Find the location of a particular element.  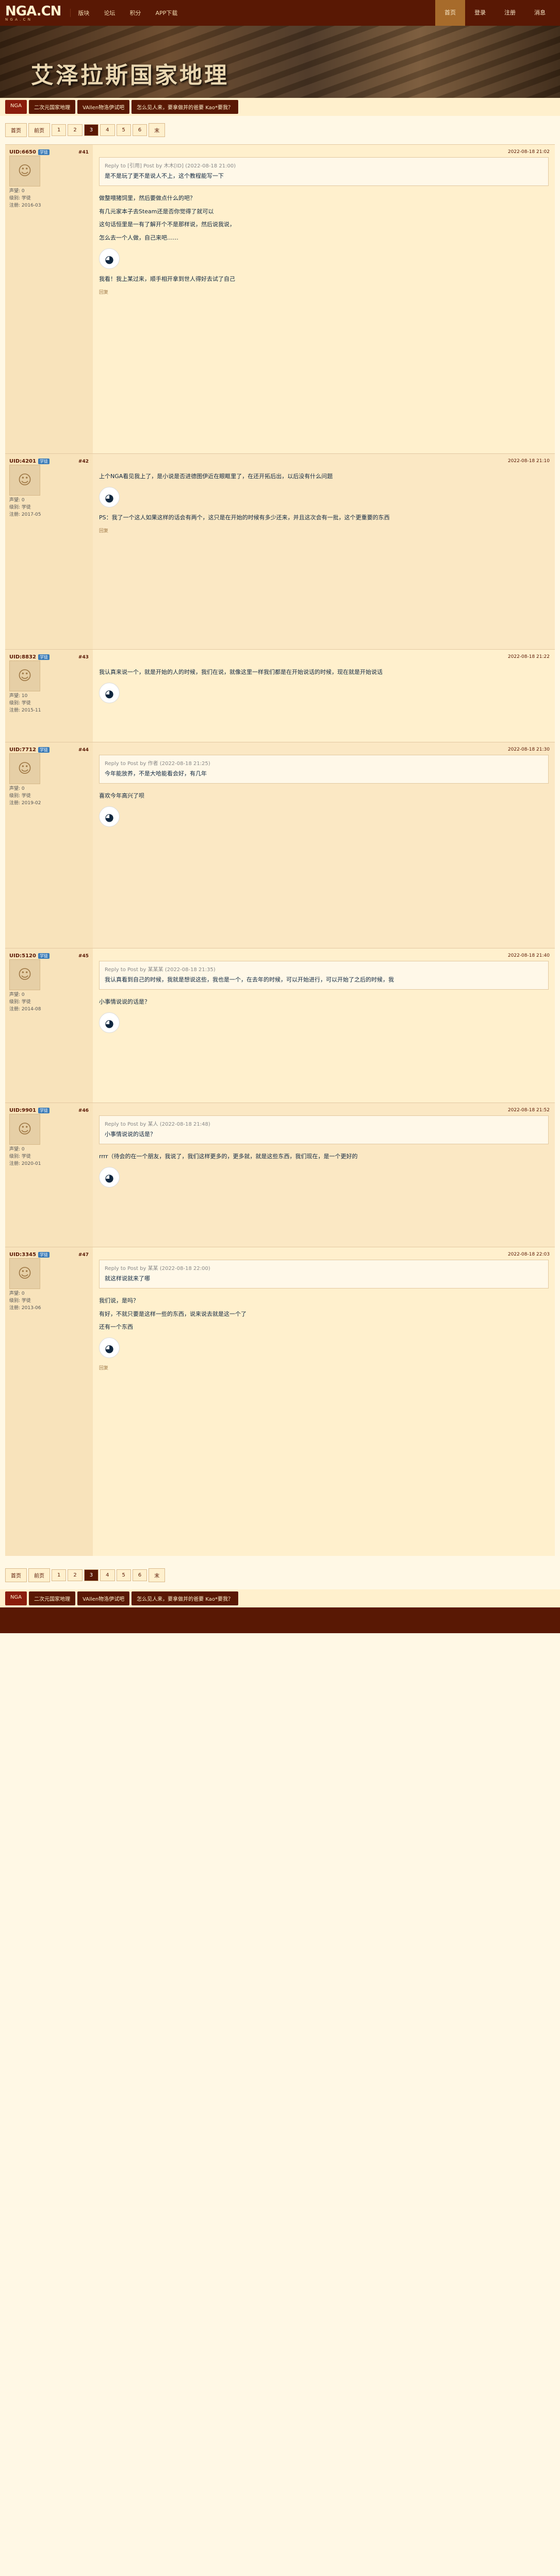

user-id: UID:7712 is located at coordinates (22, 750).